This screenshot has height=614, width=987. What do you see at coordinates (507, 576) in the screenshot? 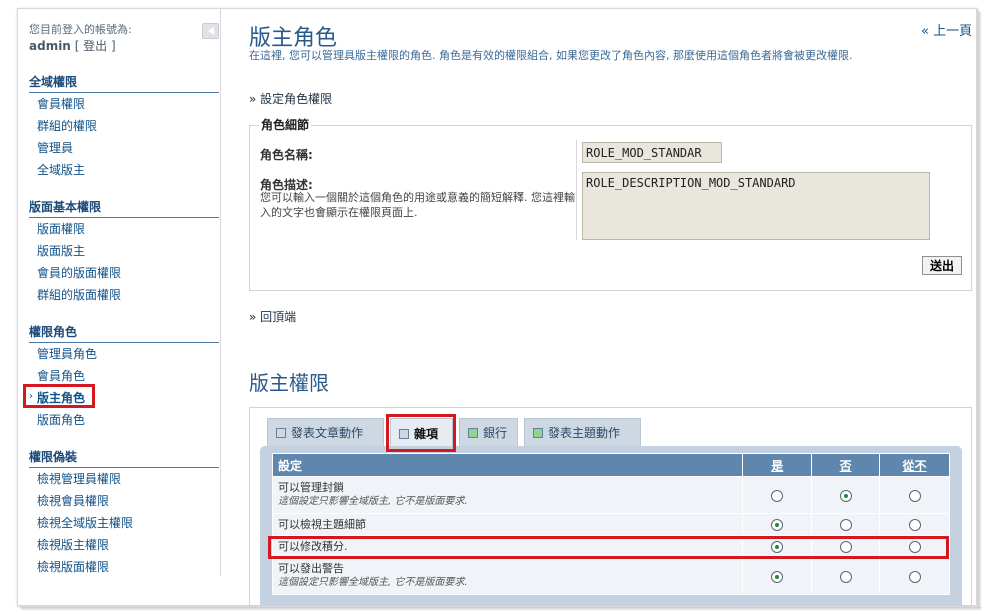
I see `permission-description: 可以發出警告這個設定只影響全域版主, 它不是版面要求.` at bounding box center [507, 576].